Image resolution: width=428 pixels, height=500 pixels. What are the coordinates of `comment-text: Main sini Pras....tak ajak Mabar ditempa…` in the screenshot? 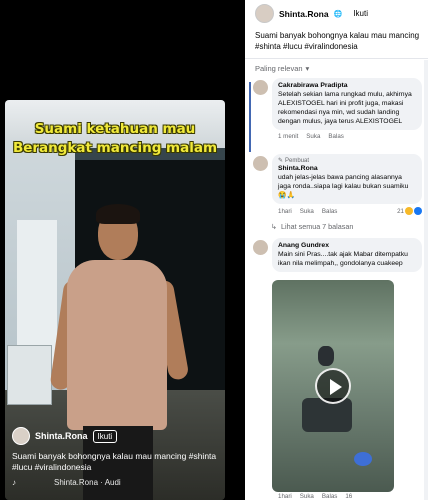 It's located at (343, 259).